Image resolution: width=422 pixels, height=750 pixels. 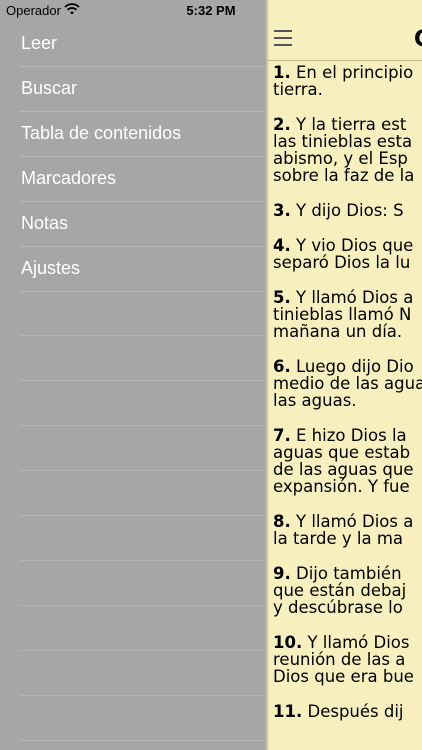 What do you see at coordinates (341, 486) in the screenshot?
I see `verse-text-line: expansión. Y fue` at bounding box center [341, 486].